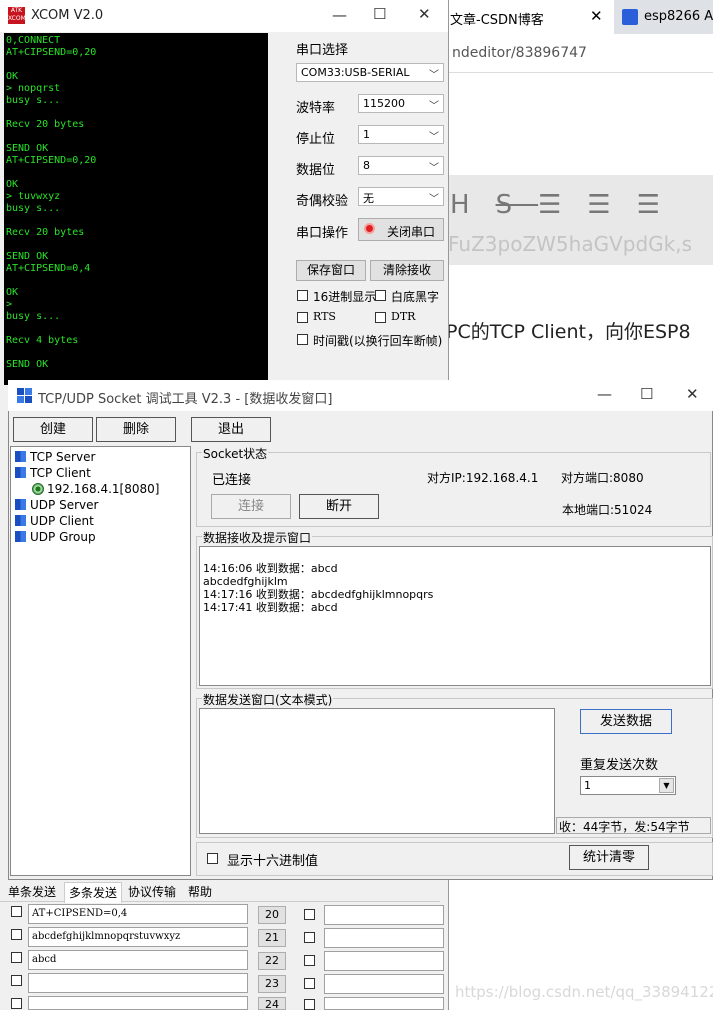 The width and height of the screenshot is (713, 1011). I want to click on tcp-window-title: TCP/UDP Socket 调试工具 V2.3 - [数据收发窗口], so click(185, 399).